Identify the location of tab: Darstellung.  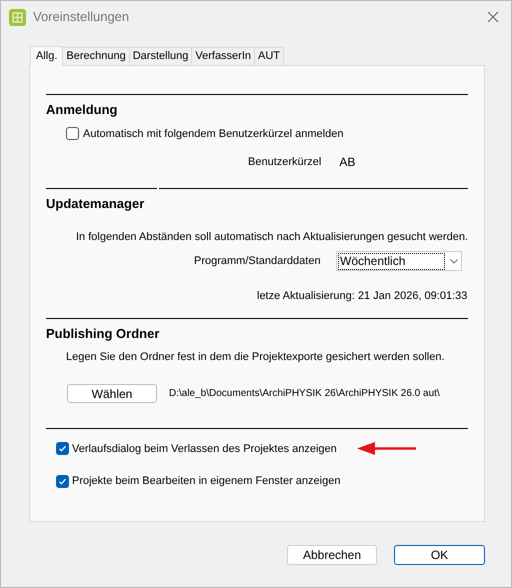
(161, 56).